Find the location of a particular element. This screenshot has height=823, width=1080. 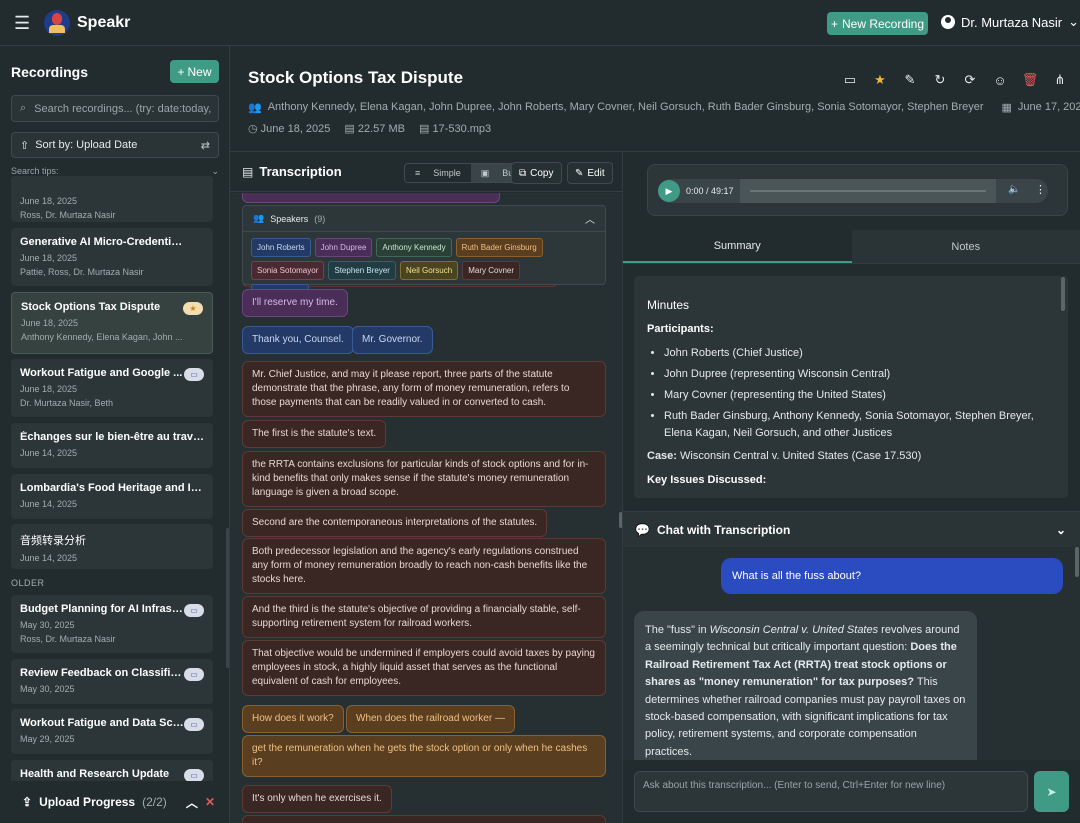

player-controls: ▶ 0:00 / 49:17 🔈 ⋮ is located at coordinates (853, 191).